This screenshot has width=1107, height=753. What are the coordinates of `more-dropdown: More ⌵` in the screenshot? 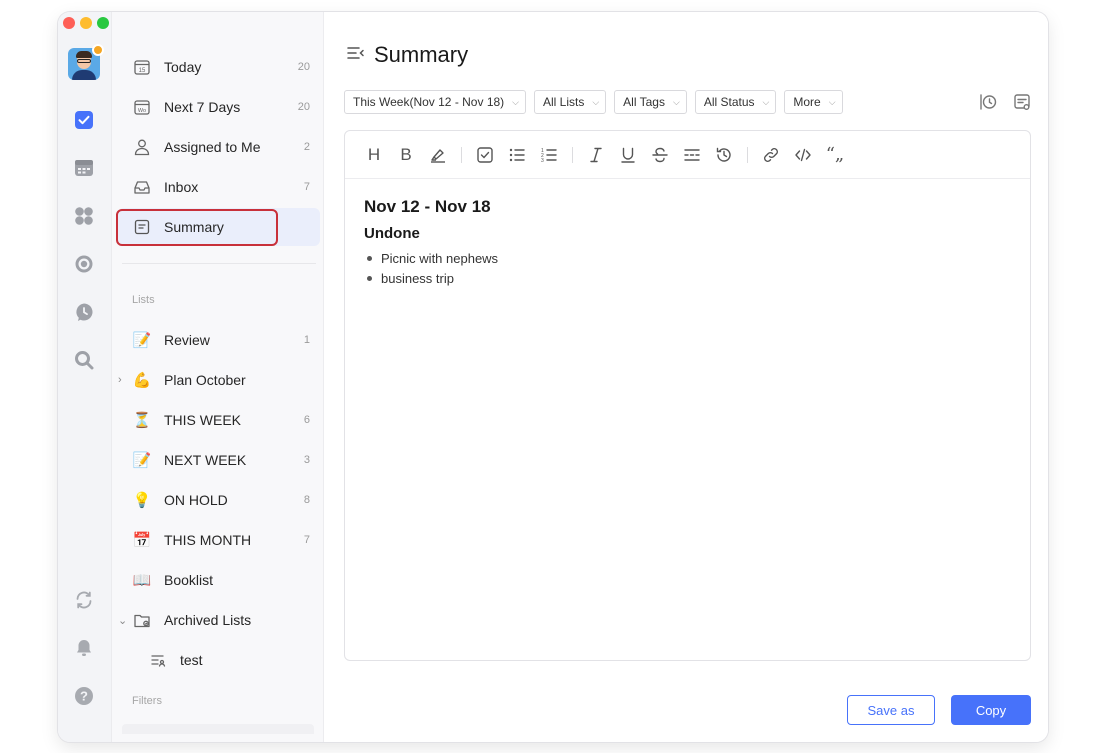 It's located at (813, 102).